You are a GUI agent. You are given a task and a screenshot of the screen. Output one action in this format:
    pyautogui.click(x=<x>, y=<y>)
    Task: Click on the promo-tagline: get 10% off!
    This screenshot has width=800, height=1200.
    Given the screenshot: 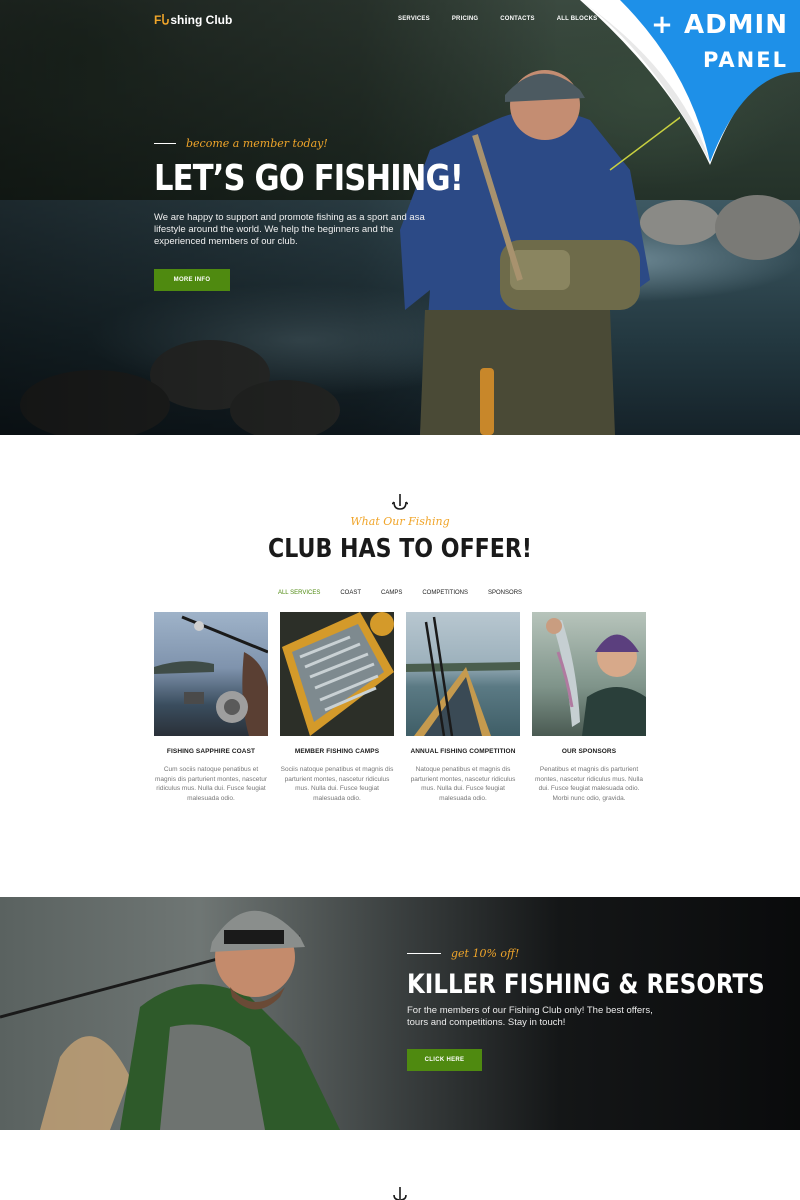 What is the action you would take?
    pyautogui.click(x=463, y=953)
    